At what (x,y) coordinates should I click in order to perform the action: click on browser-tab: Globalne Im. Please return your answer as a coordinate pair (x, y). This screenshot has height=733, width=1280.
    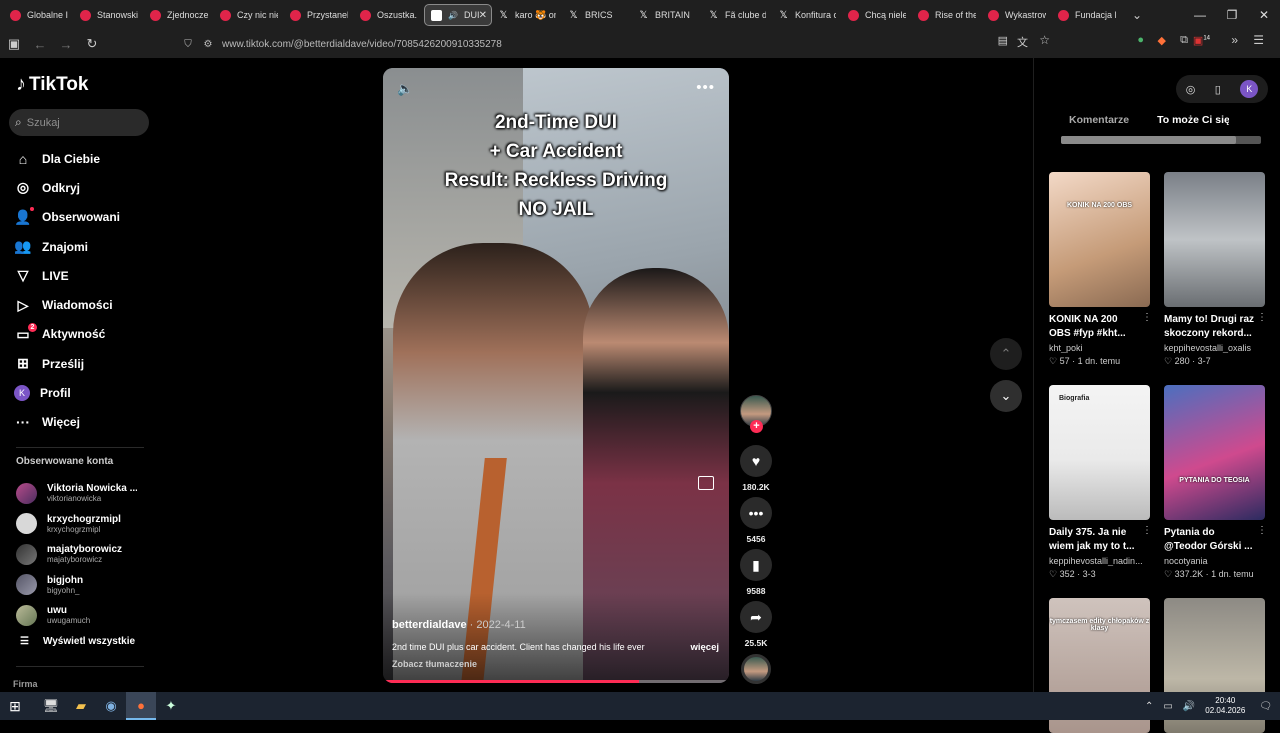
    Looking at the image, I should click on (39, 15).